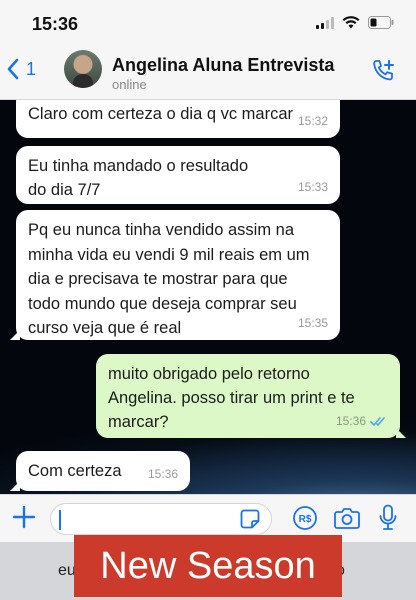 Image resolution: width=416 pixels, height=600 pixels. What do you see at coordinates (351, 22) in the screenshot?
I see `wifi-icon` at bounding box center [351, 22].